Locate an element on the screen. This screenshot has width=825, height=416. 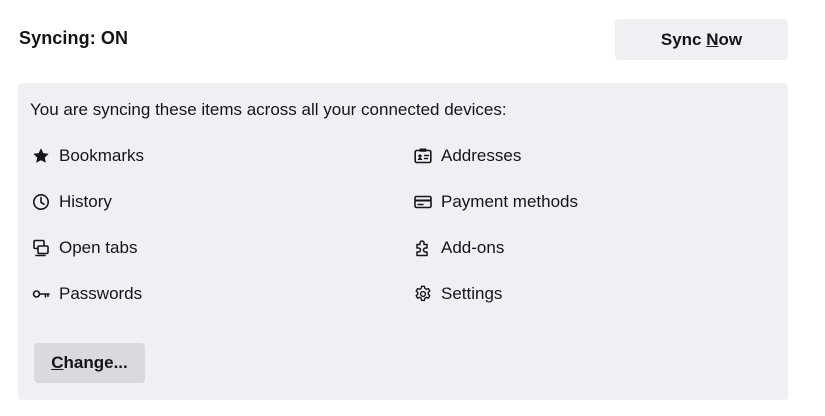
sync-item-label: Addresses is located at coordinates (481, 155).